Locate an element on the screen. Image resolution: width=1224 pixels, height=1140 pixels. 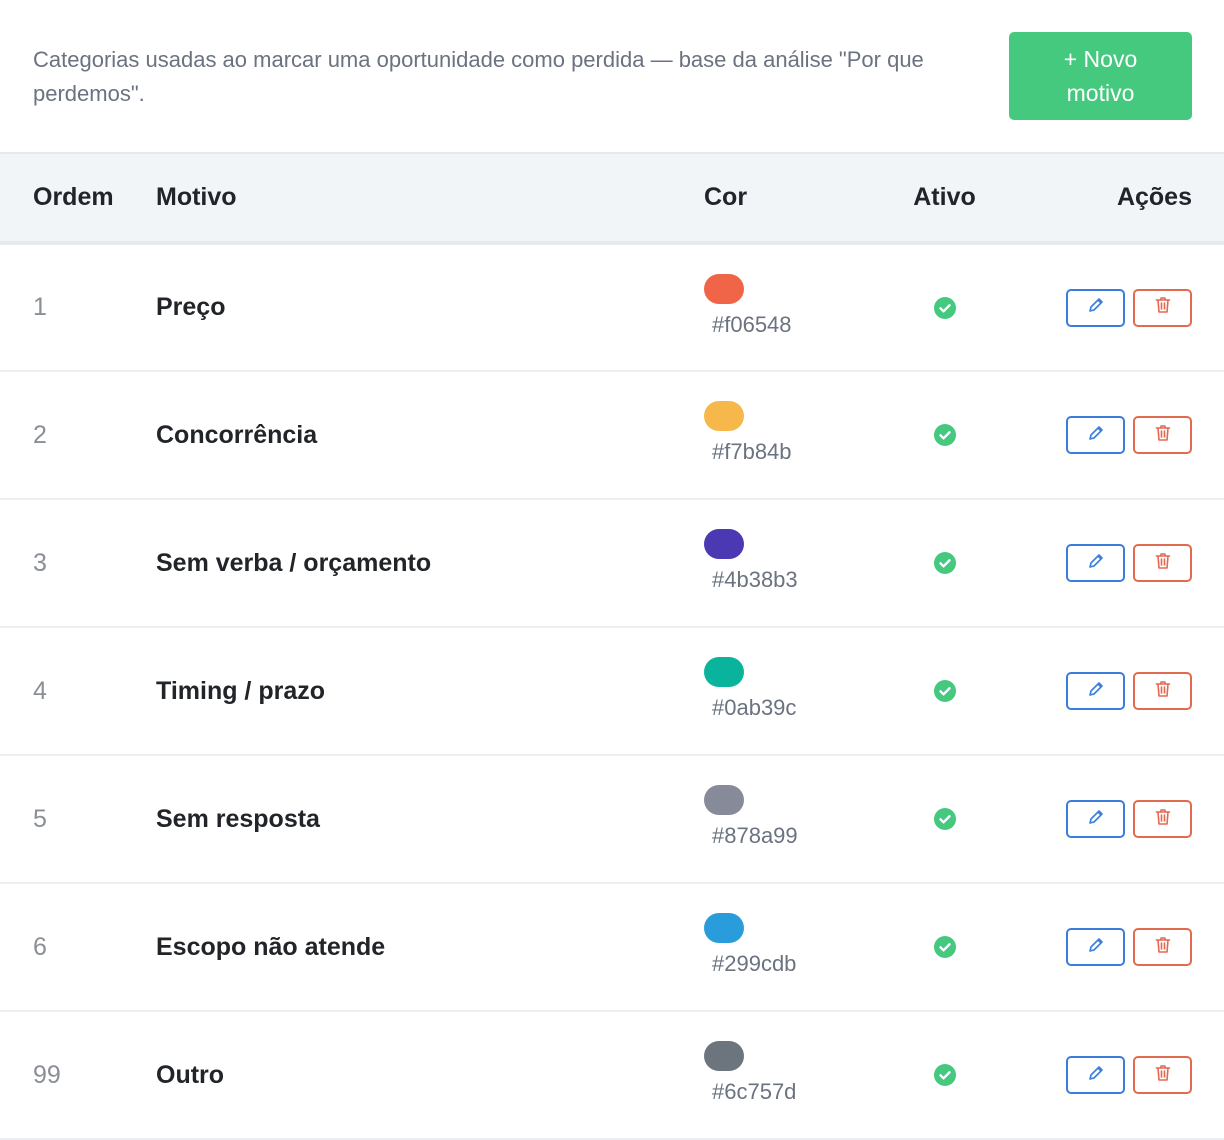
table-header-row: Ordem Motivo Cor Ativo Ações is located at coordinates (612, 198).